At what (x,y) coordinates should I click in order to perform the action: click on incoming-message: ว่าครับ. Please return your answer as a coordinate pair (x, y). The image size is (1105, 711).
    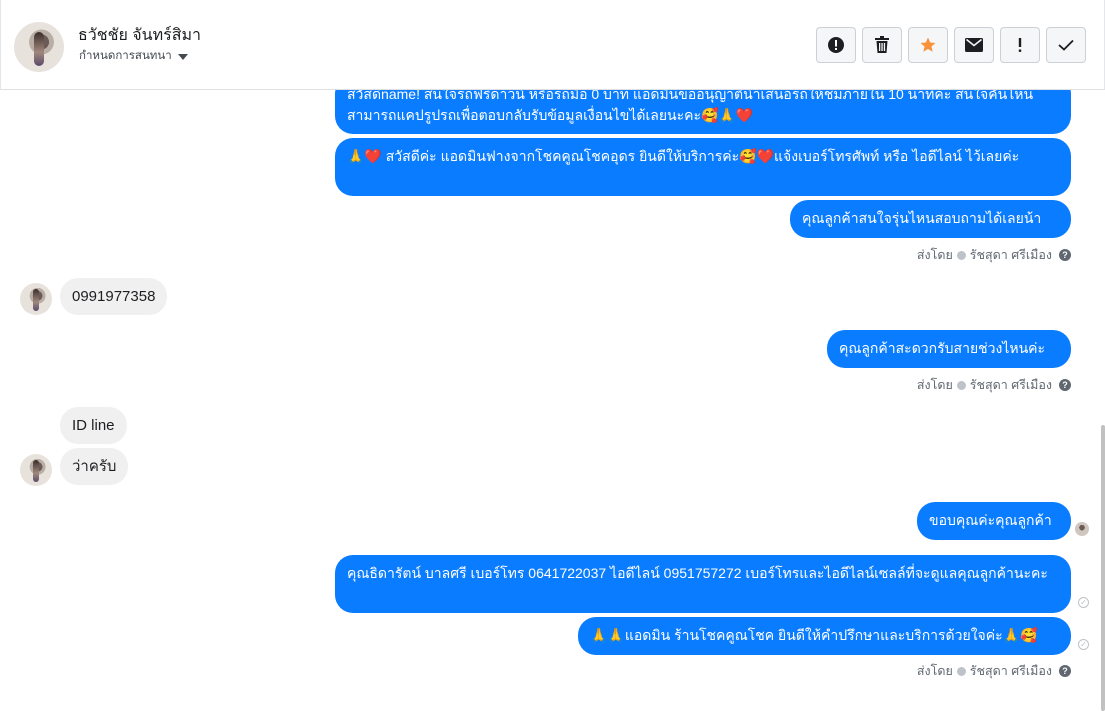
    Looking at the image, I should click on (94, 466).